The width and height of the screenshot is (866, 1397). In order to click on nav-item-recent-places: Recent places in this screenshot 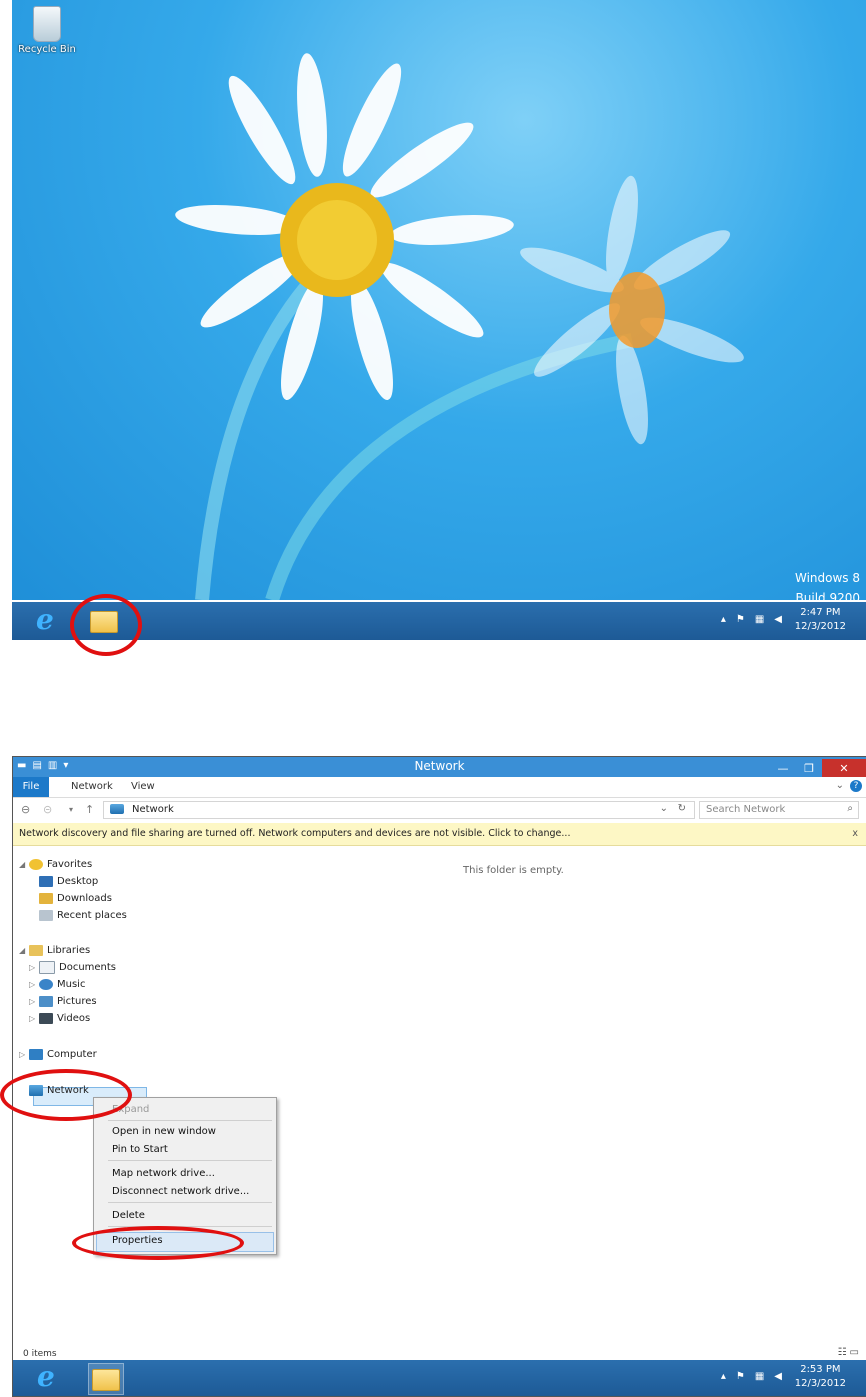, I will do `click(83, 916)`.